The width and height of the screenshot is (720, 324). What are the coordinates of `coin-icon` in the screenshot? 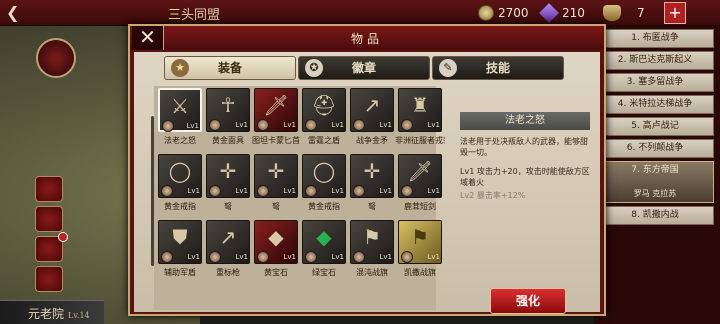 It's located at (486, 13).